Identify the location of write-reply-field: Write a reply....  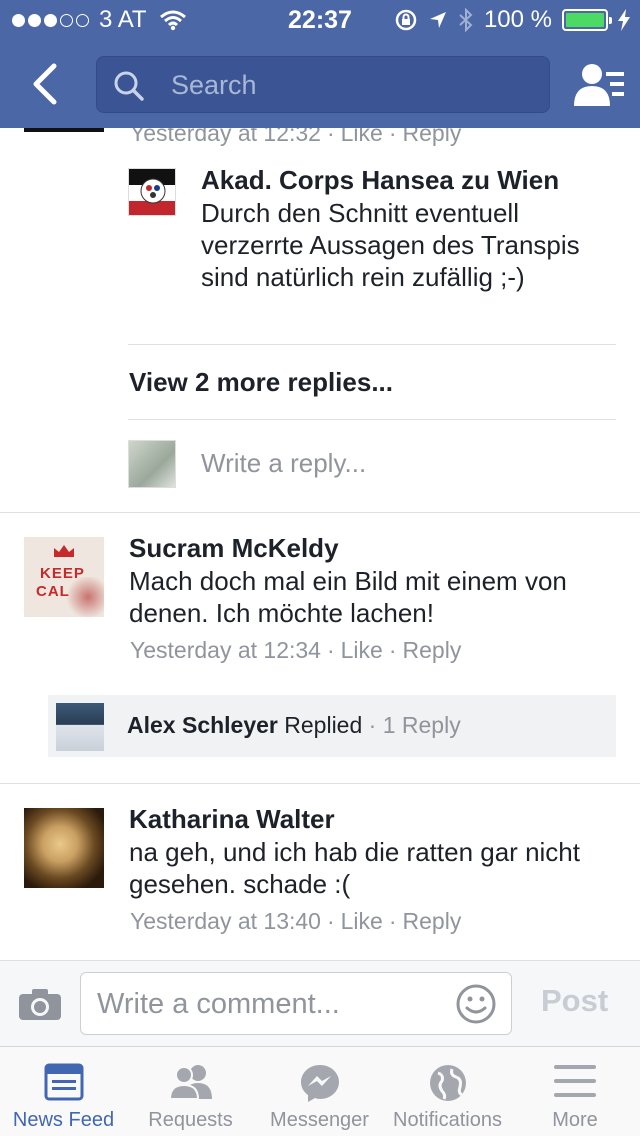
(283, 463).